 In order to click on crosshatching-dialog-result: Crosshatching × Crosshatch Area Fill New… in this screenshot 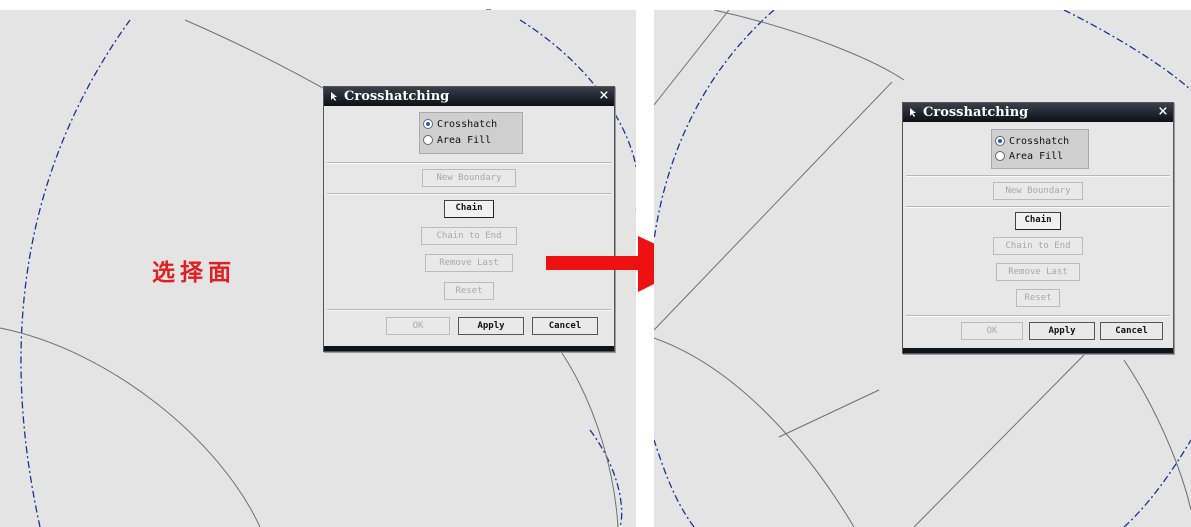, I will do `click(1038, 228)`.